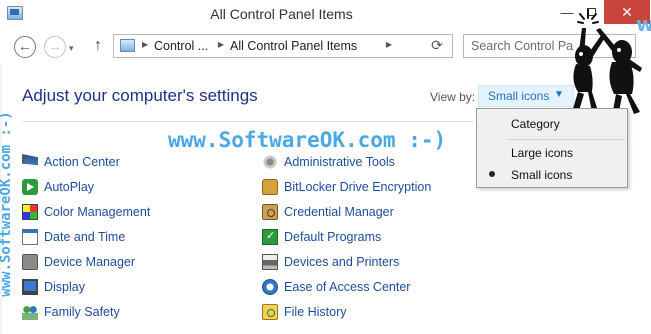 The width and height of the screenshot is (651, 334). I want to click on credential-icon, so click(270, 212).